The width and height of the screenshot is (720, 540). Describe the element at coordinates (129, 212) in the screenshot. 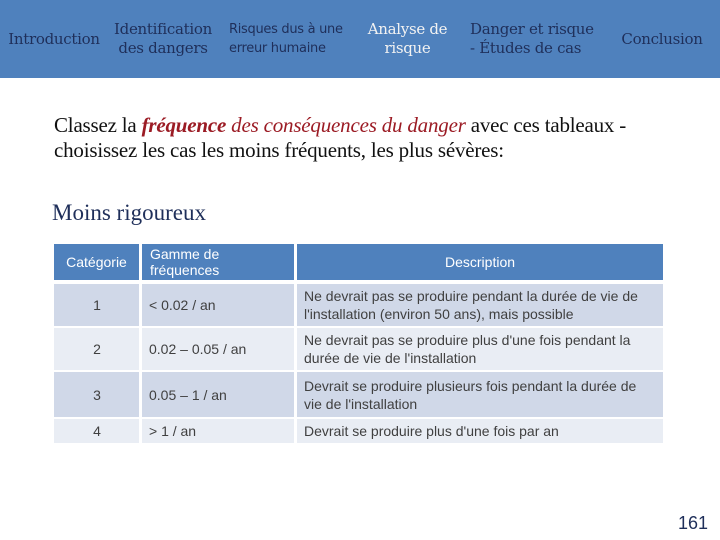

I see `section-subtitle: Moins rigoureux` at that location.